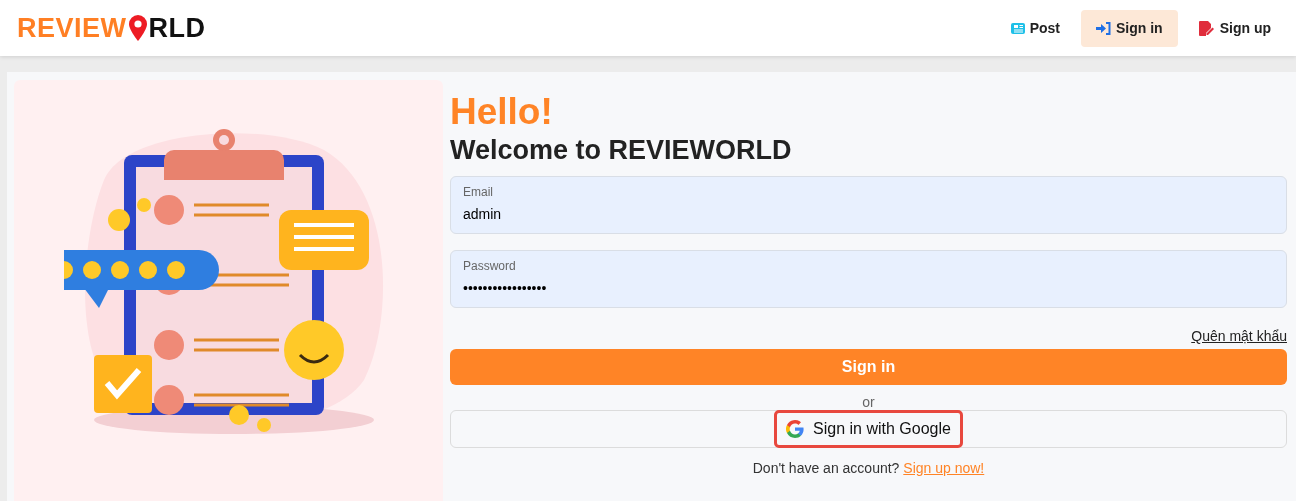 The height and width of the screenshot is (501, 1296). I want to click on divider-text: or, so click(868, 402).